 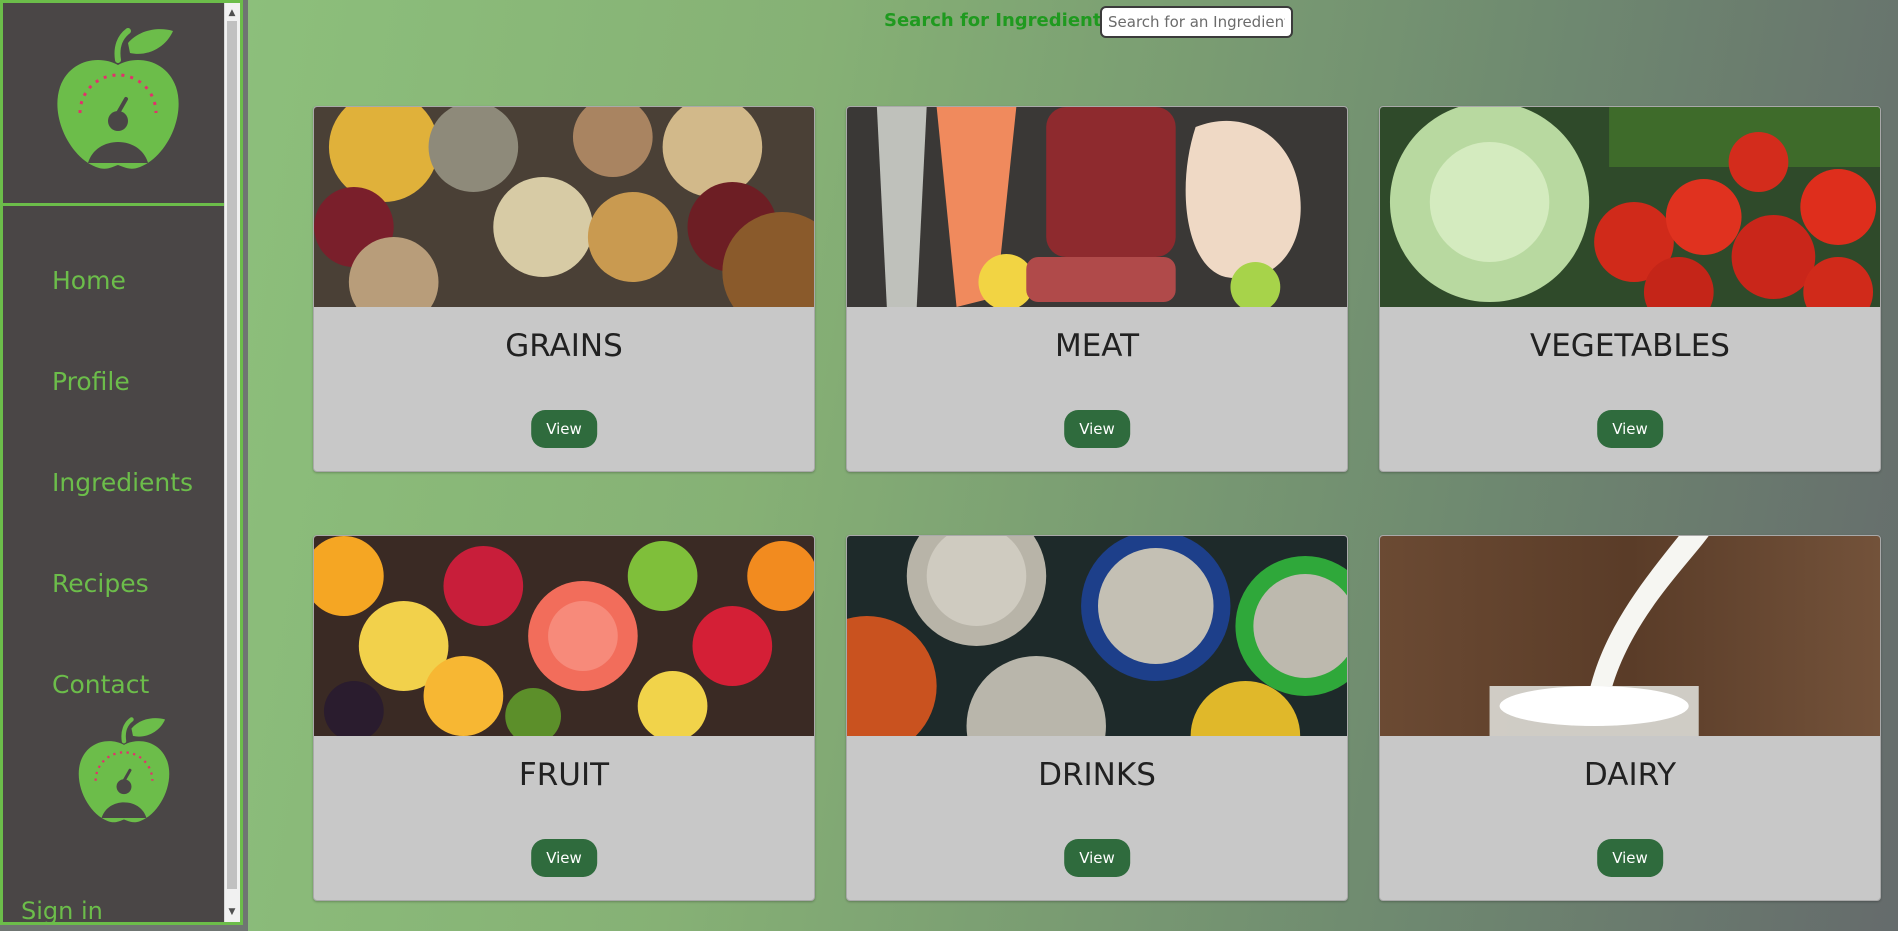 What do you see at coordinates (1630, 207) in the screenshot?
I see `vegetables-photo-icon` at bounding box center [1630, 207].